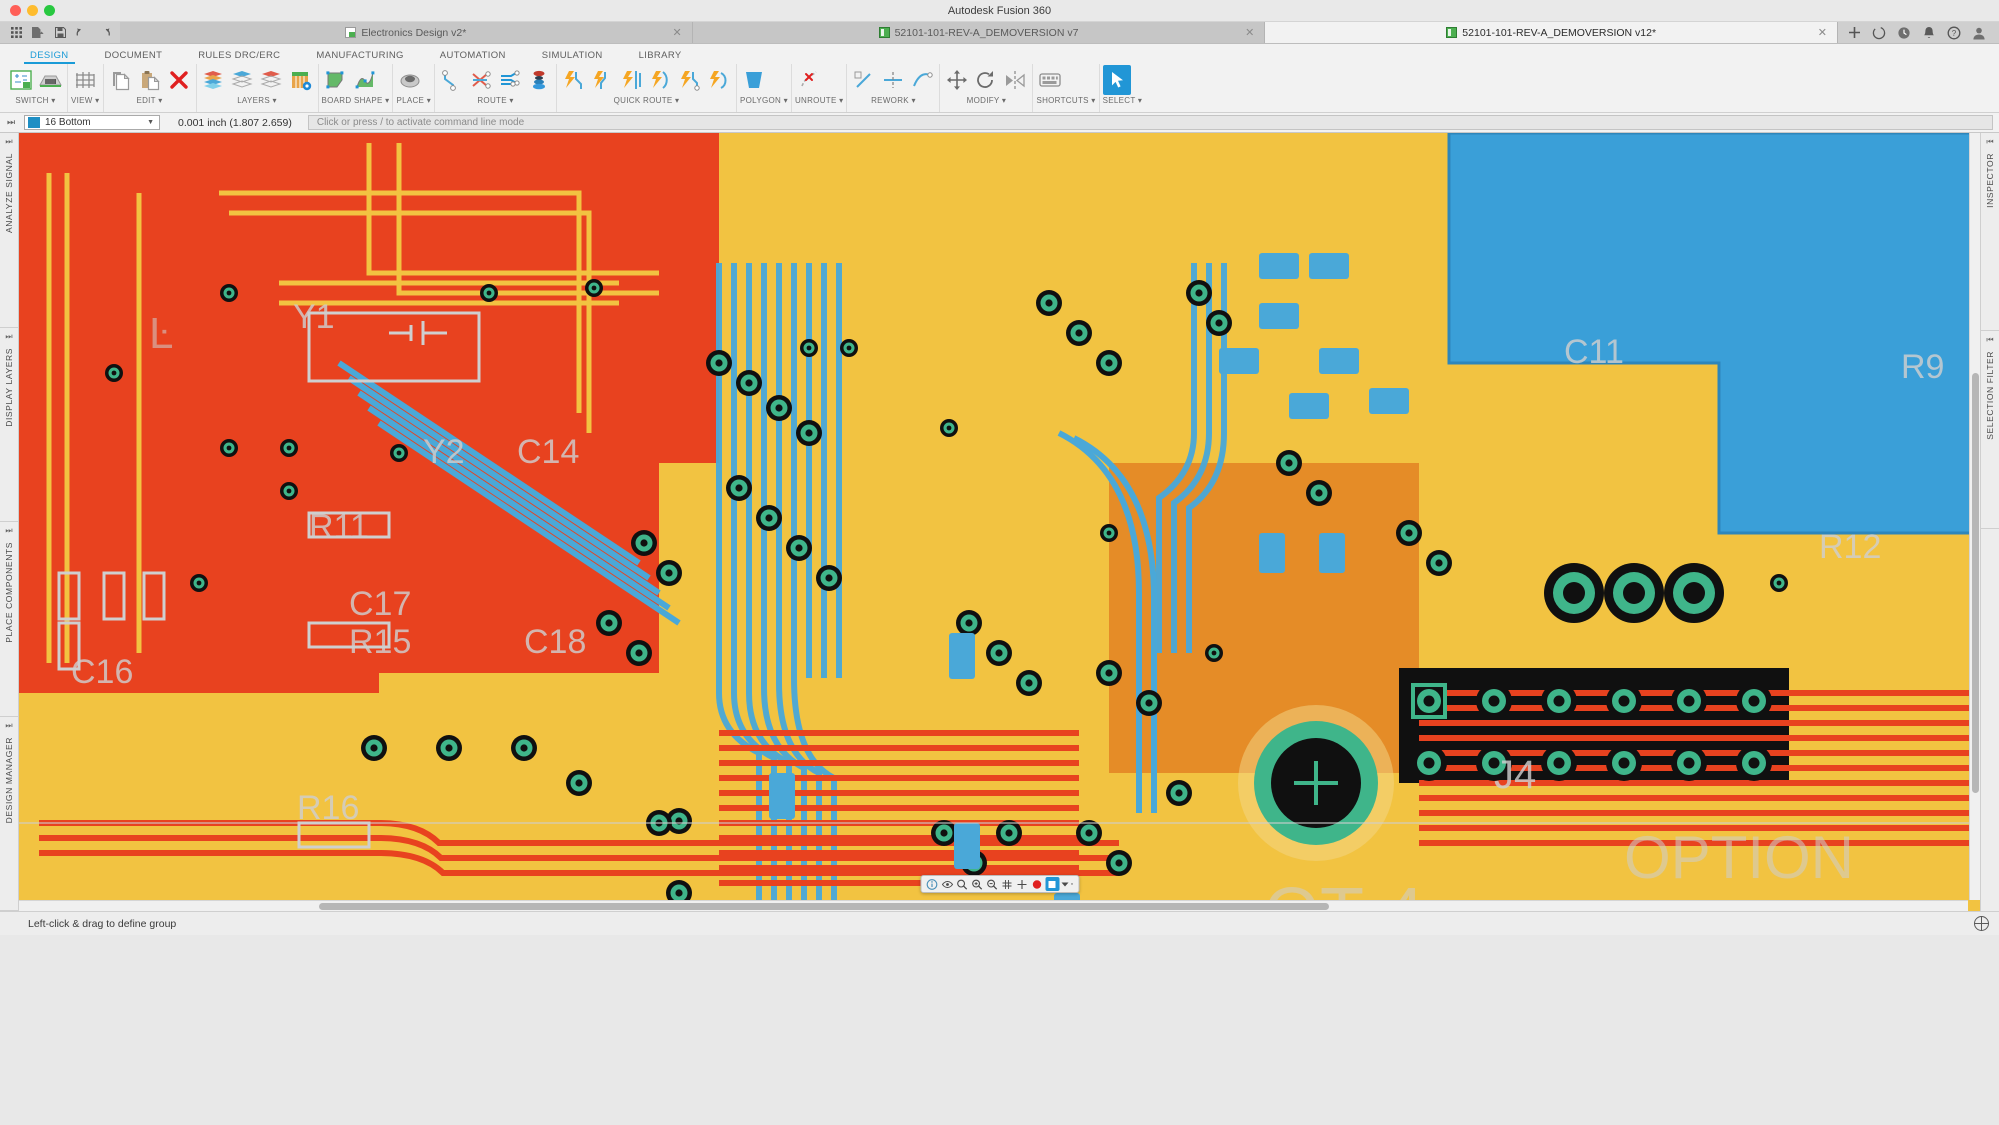 This screenshot has width=1999, height=1125. I want to click on recent-icon, so click(1904, 33).